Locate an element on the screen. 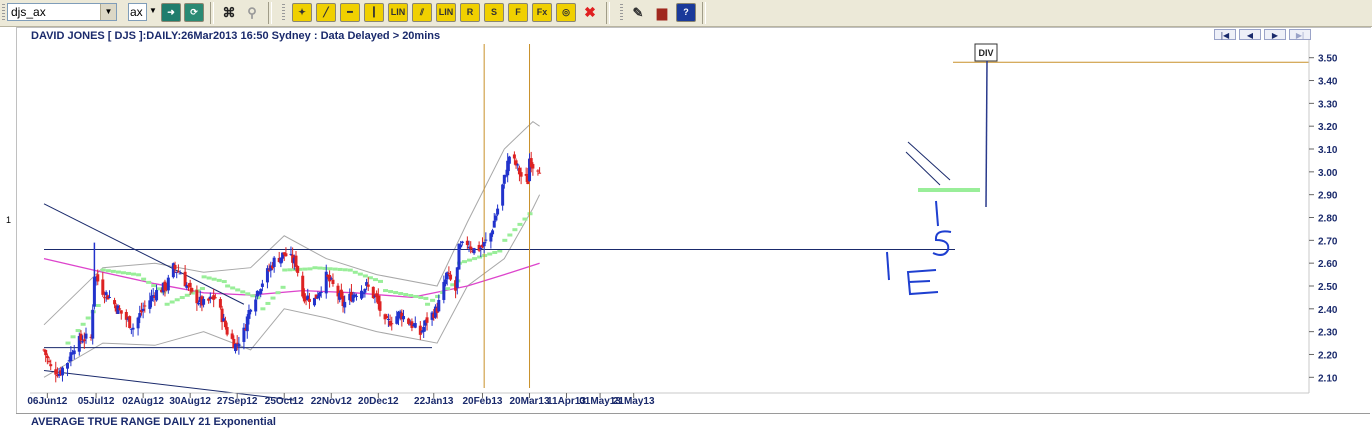  x-tick-label: 22Jan13 is located at coordinates (434, 401).